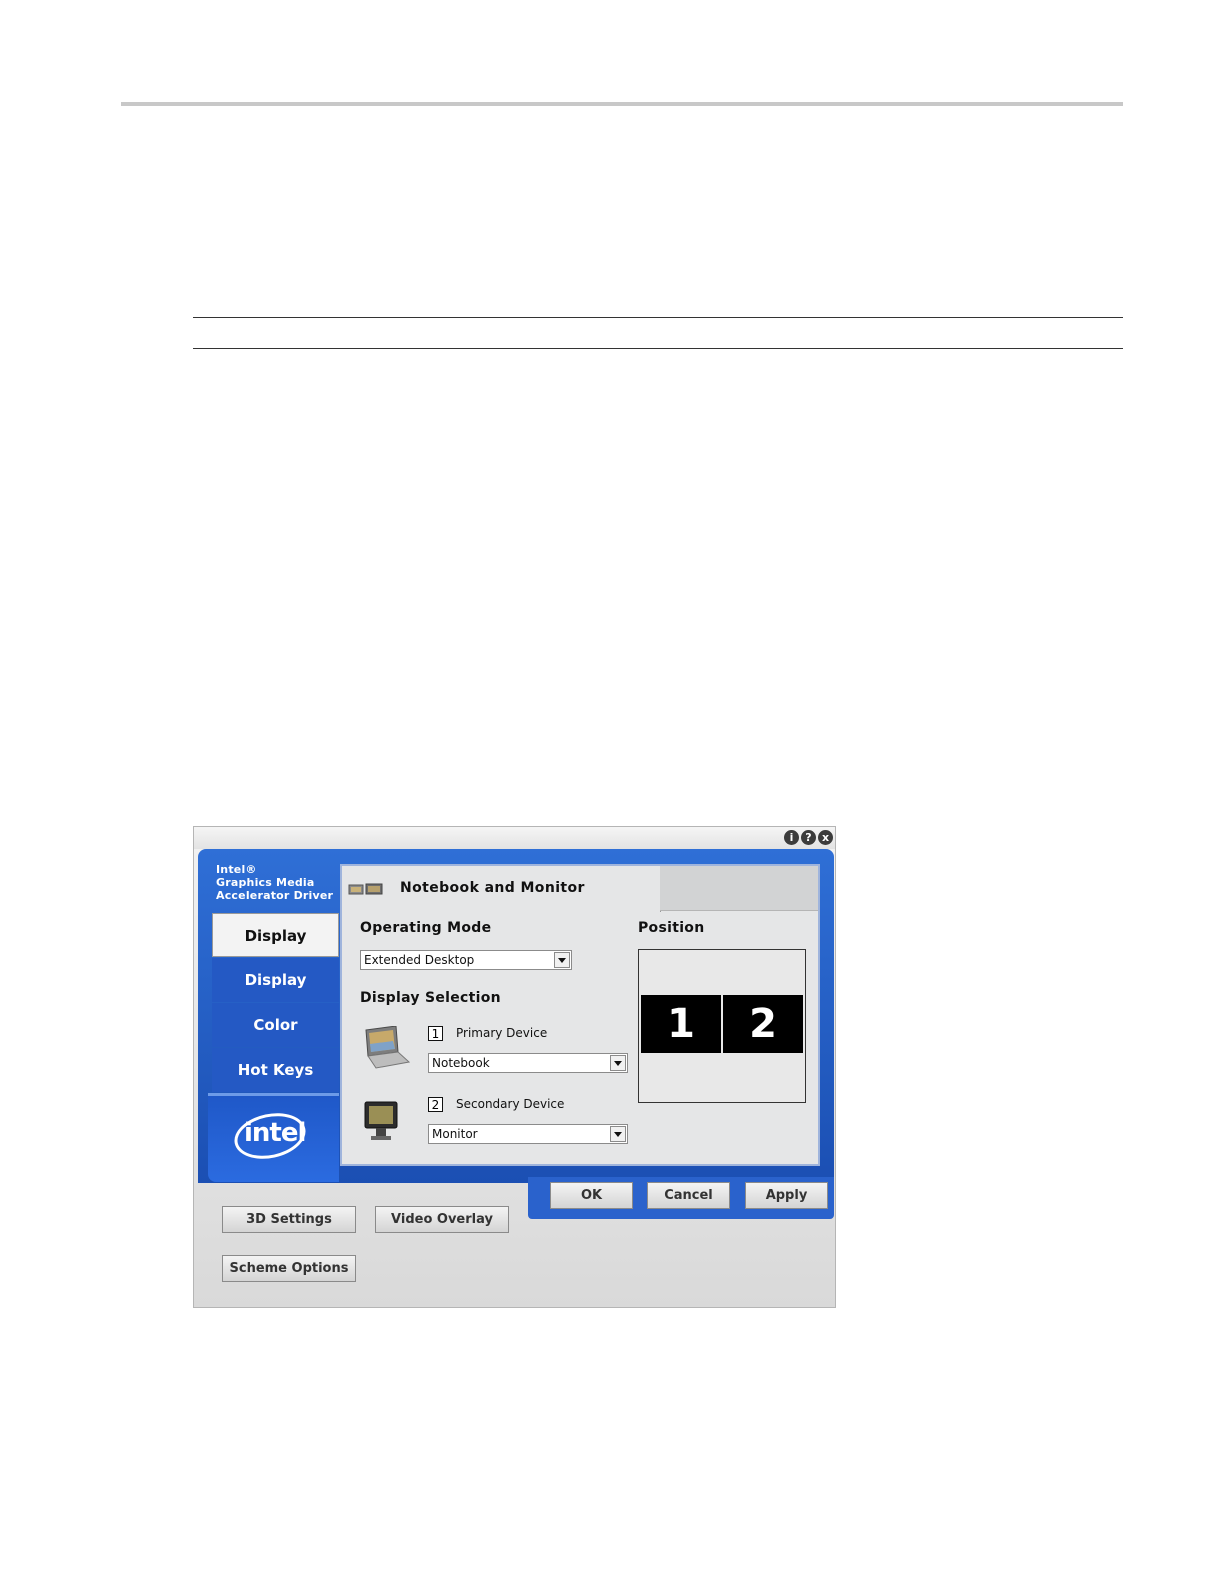  Describe the element at coordinates (236, 869) in the screenshot. I see `brand-line1: Intel®` at that location.